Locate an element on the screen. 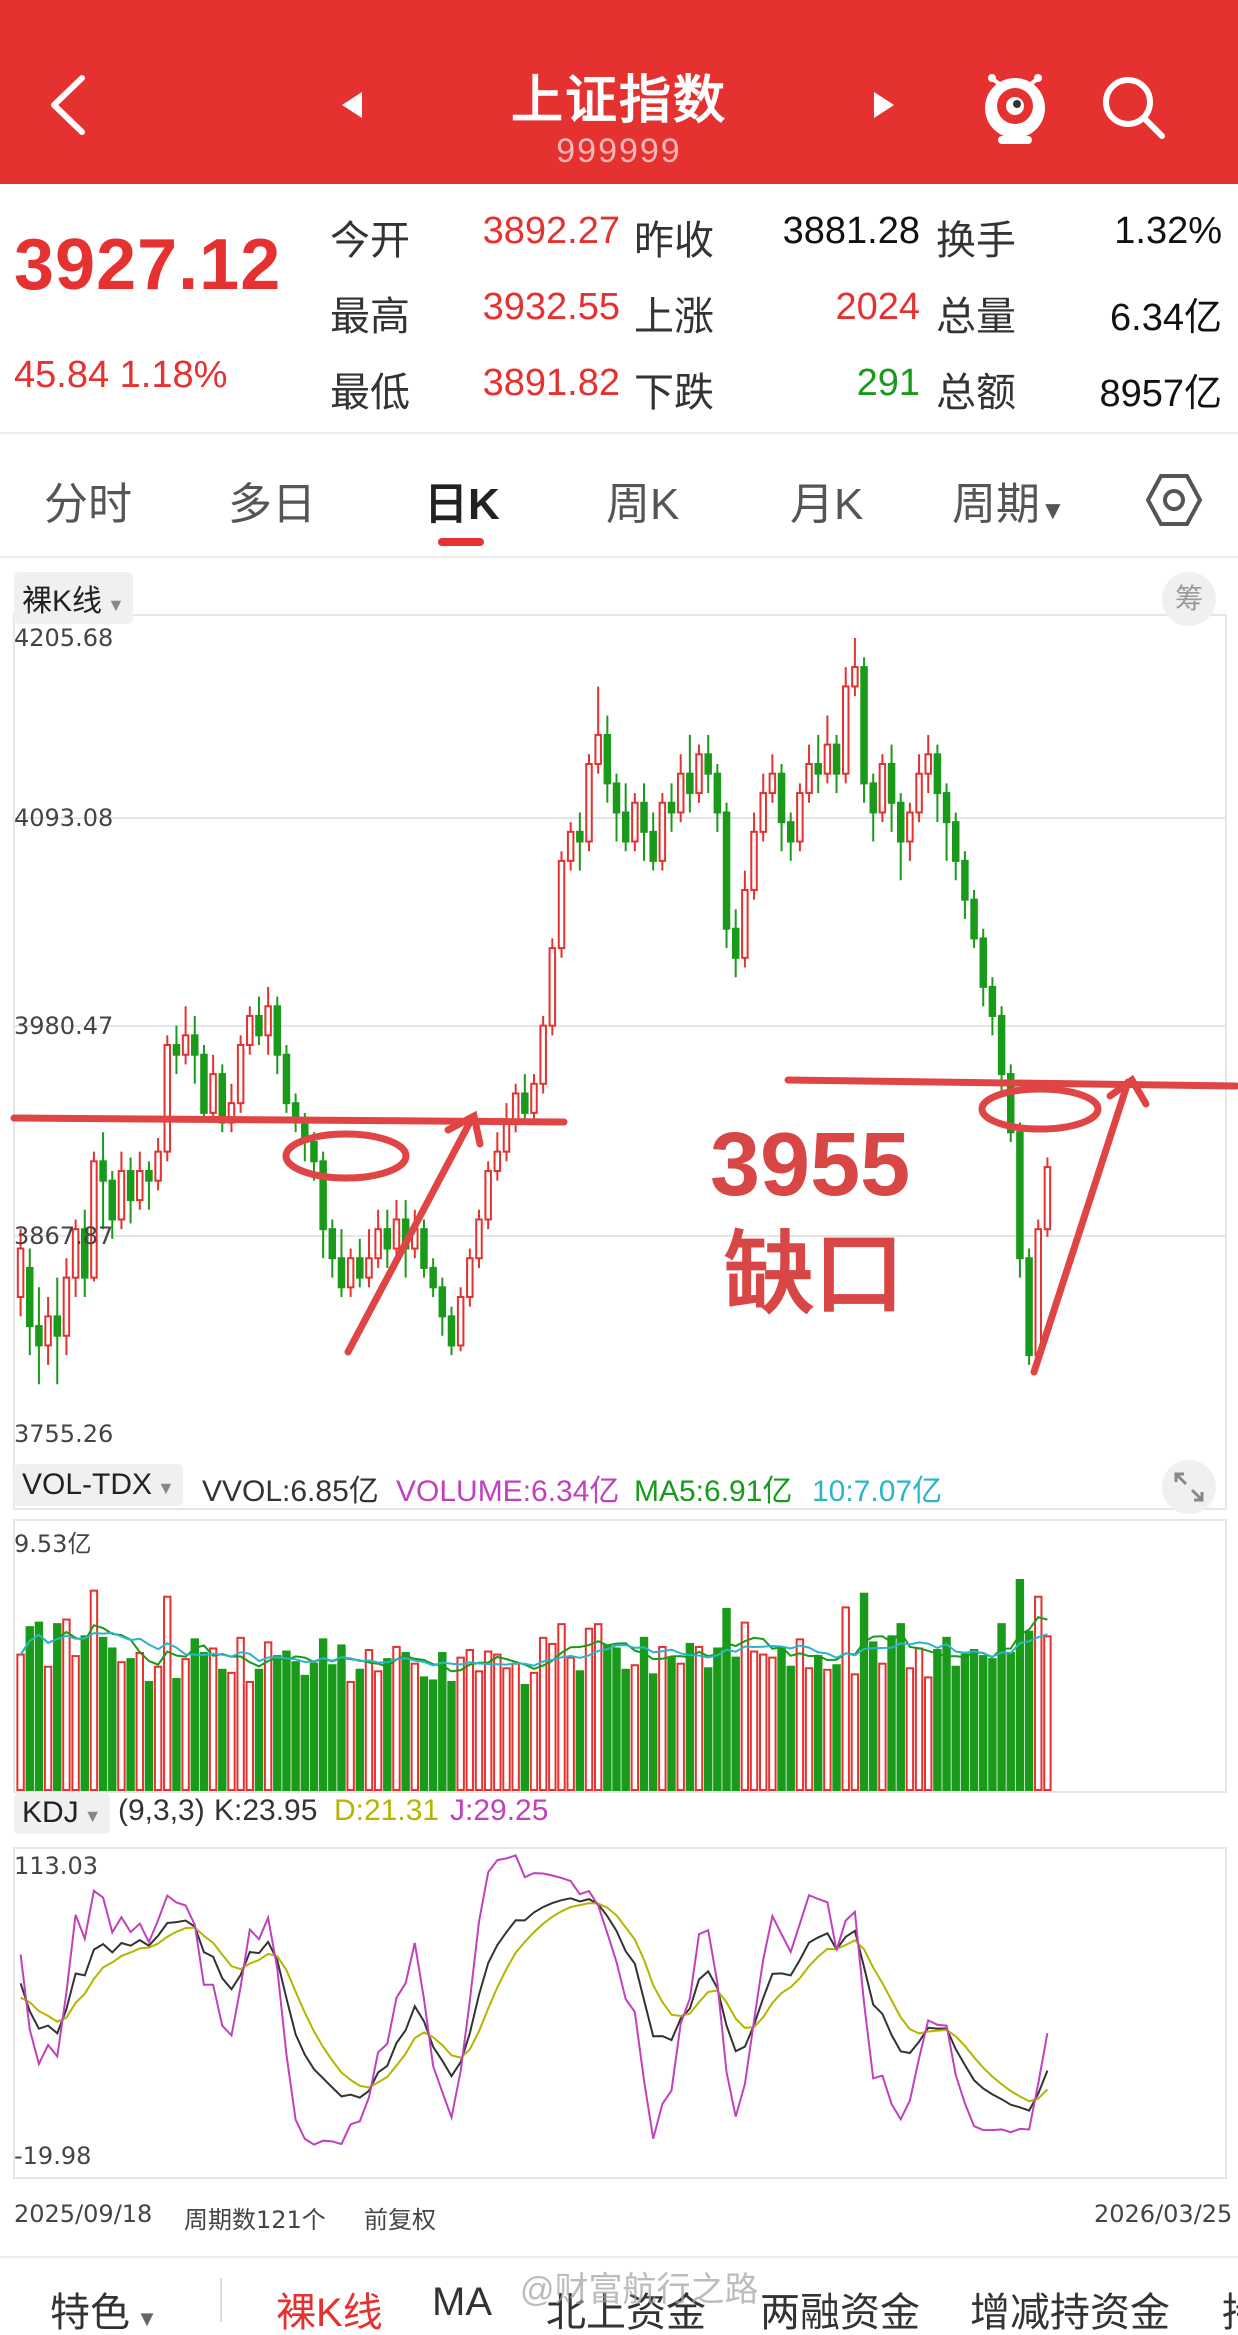 Image resolution: width=1238 pixels, height=2335 pixels. kline-mode-dropdown: 裸K线 ▼ is located at coordinates (73, 598).